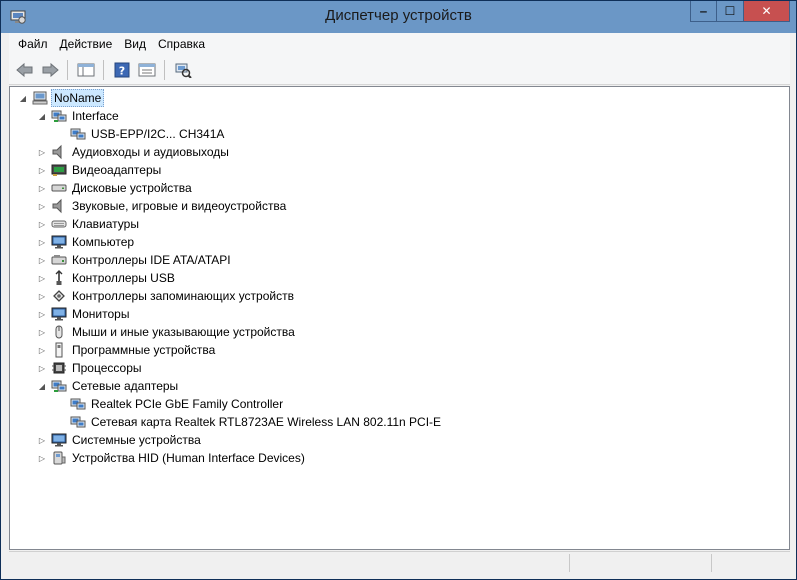 The height and width of the screenshot is (580, 797). I want to click on tree-node-label: Компьютер, so click(103, 242).